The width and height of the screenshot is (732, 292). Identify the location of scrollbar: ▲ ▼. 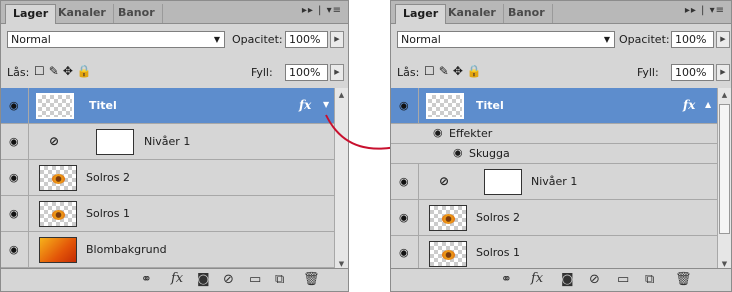
(724, 179).